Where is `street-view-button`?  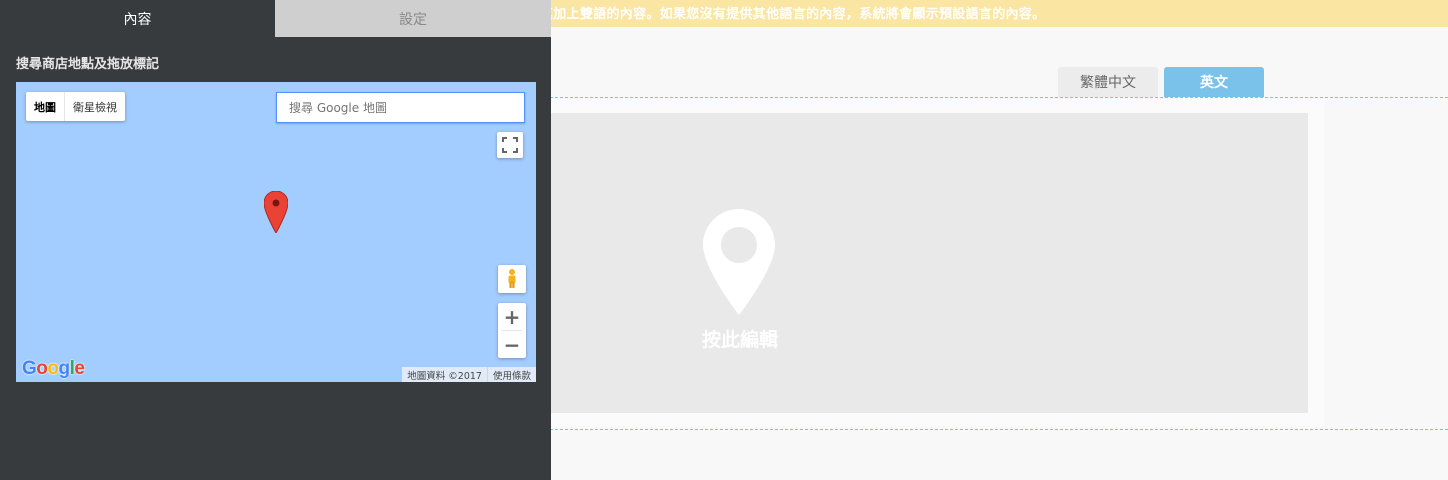 street-view-button is located at coordinates (512, 279).